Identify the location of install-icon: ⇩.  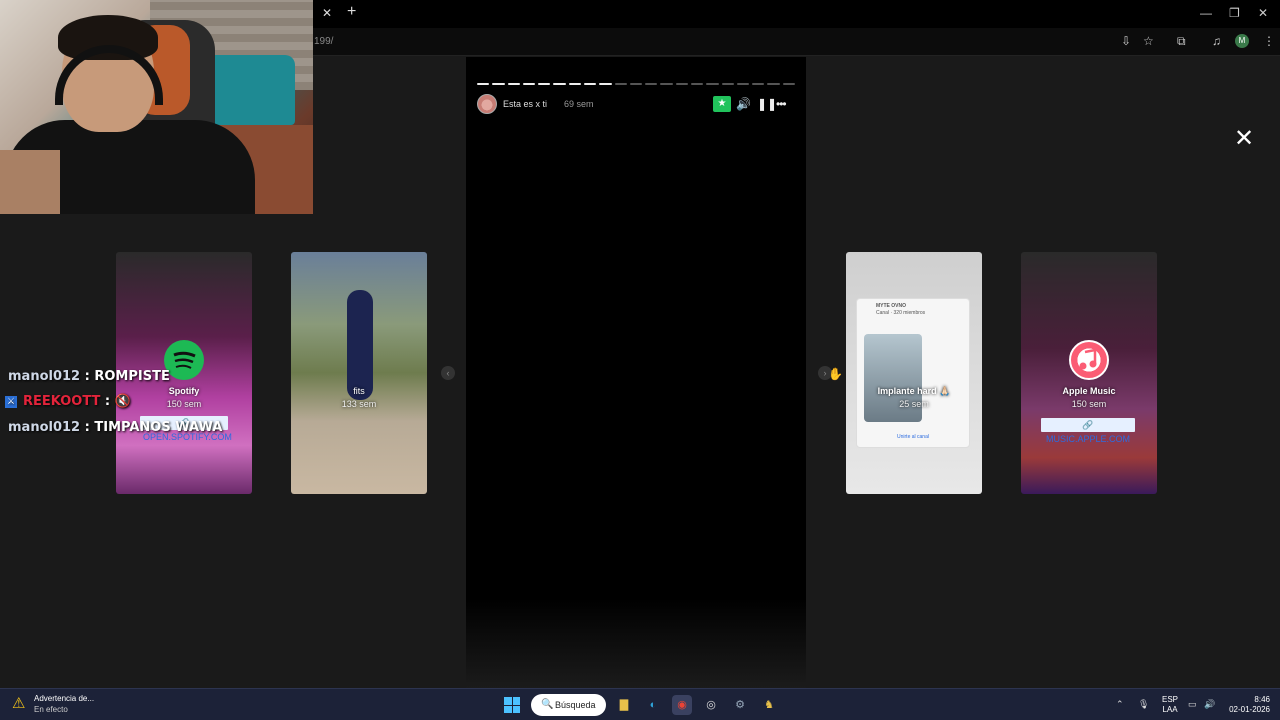
(1126, 41).